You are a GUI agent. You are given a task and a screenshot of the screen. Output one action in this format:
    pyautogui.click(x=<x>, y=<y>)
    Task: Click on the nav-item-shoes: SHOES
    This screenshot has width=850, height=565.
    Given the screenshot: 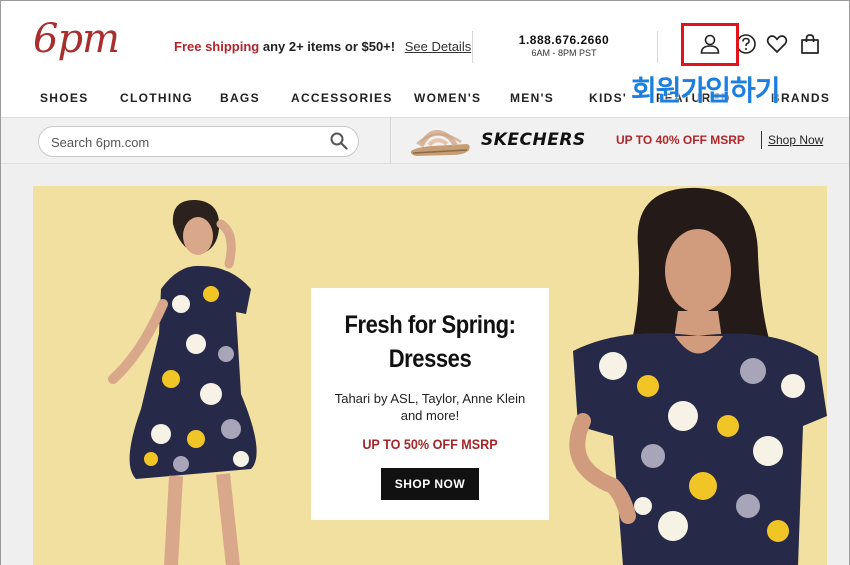 What is the action you would take?
    pyautogui.click(x=64, y=98)
    